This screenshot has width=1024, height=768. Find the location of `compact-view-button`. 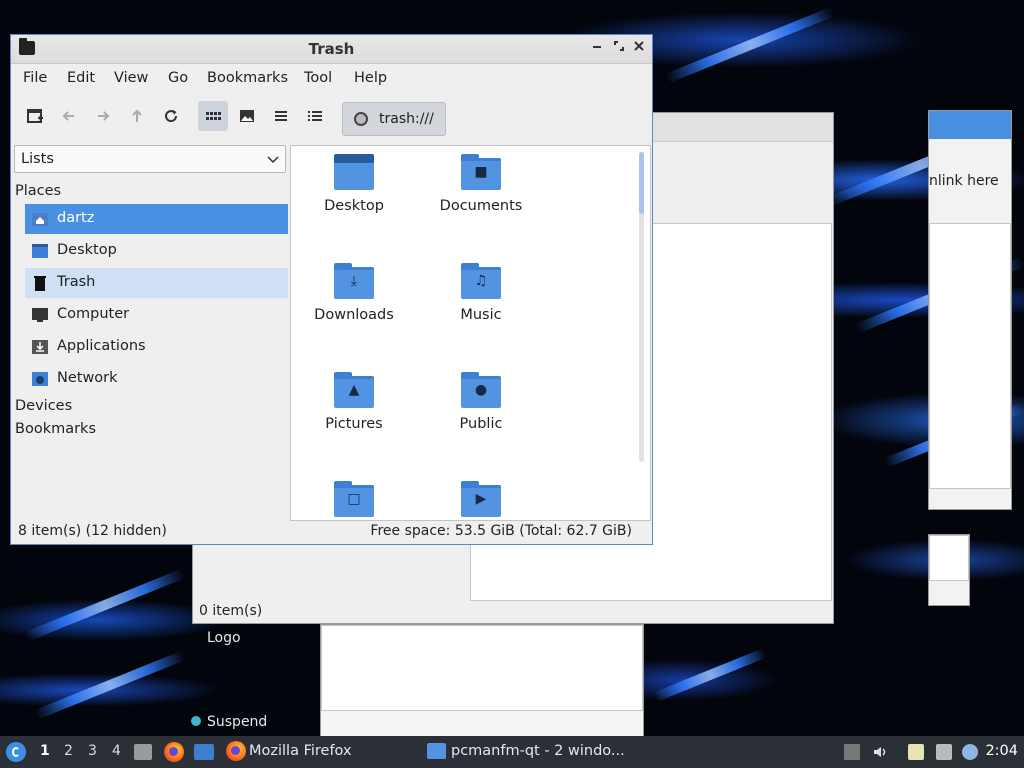

compact-view-button is located at coordinates (281, 116).